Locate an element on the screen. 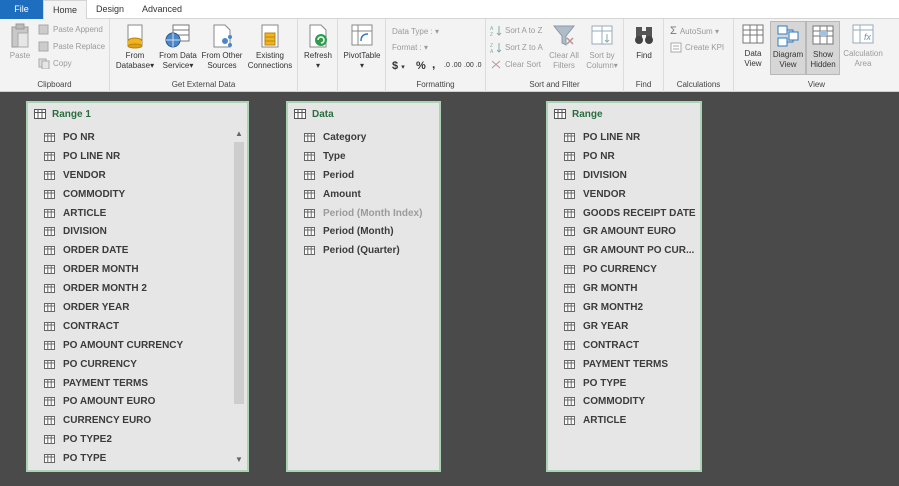 This screenshot has width=899, height=486. column-item: ORDER YEAR is located at coordinates (137, 307).